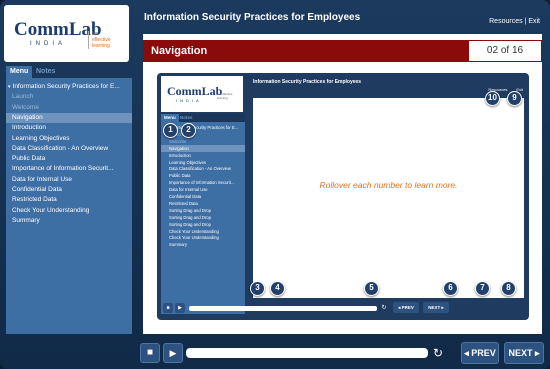  Describe the element at coordinates (170, 130) in the screenshot. I see `callout-1: 1` at that location.